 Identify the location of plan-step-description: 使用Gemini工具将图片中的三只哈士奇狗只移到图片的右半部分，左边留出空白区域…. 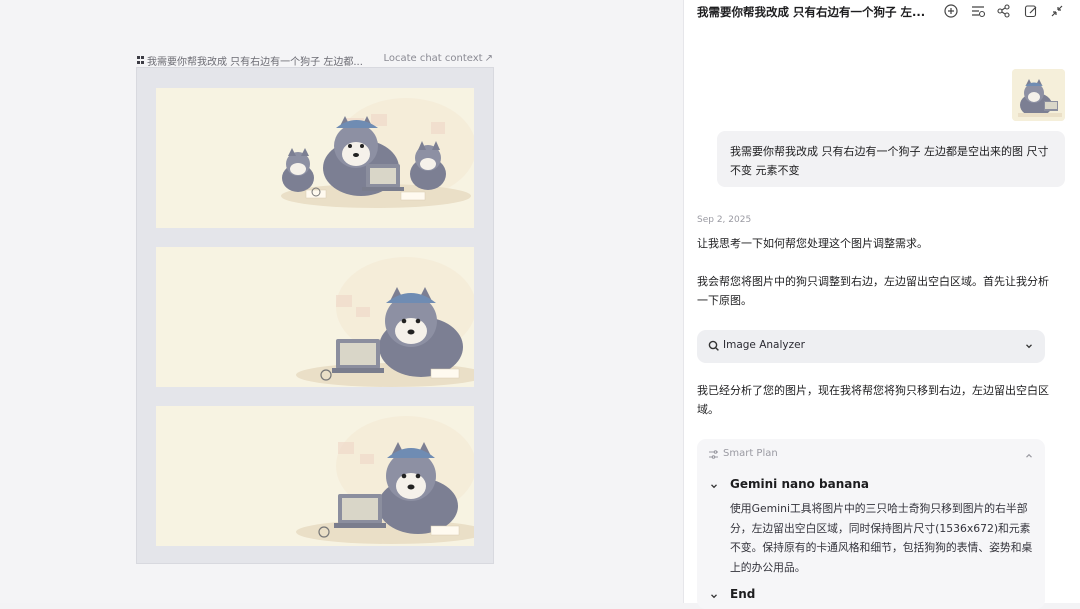
(881, 538).